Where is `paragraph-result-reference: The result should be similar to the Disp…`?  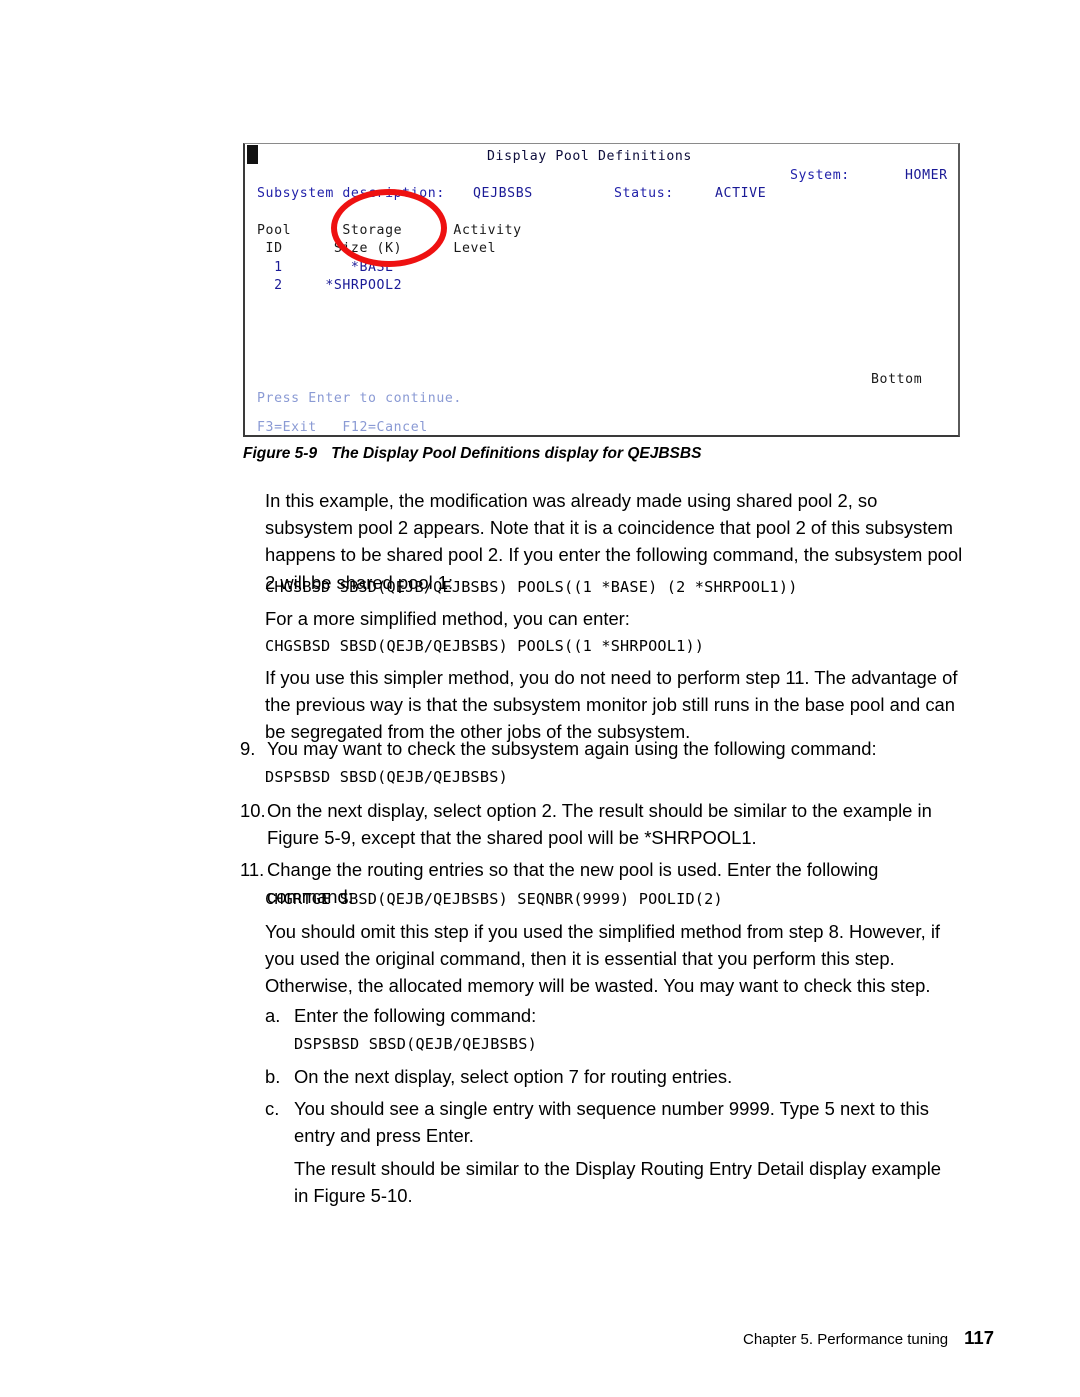
paragraph-result-reference: The result should be similar to the Disp… is located at coordinates (618, 1182).